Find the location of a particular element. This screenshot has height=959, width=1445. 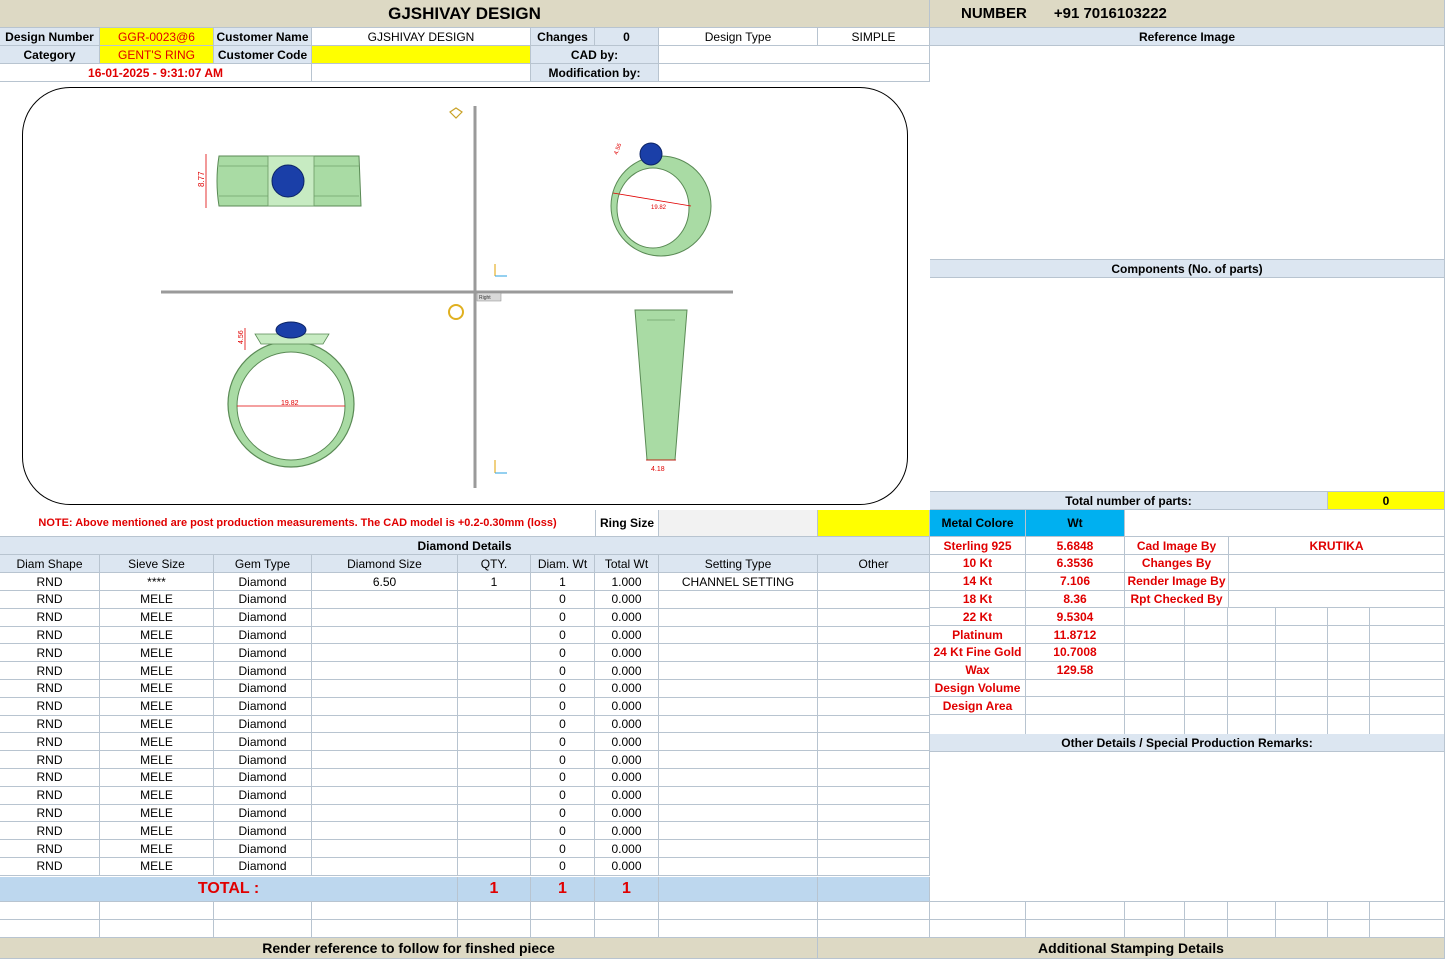

customer-name-value: GJSHIVAY DESIGN is located at coordinates (421, 37).